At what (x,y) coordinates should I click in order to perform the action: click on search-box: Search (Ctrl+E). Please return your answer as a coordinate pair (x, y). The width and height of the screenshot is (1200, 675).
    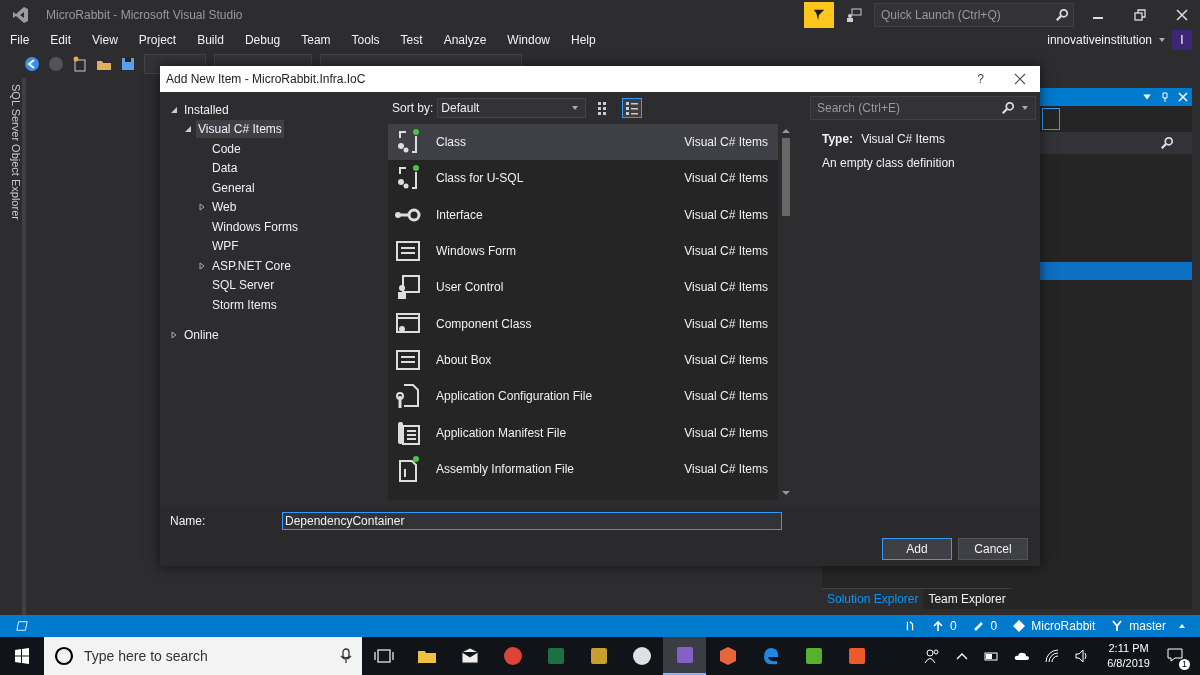
    Looking at the image, I should click on (923, 108).